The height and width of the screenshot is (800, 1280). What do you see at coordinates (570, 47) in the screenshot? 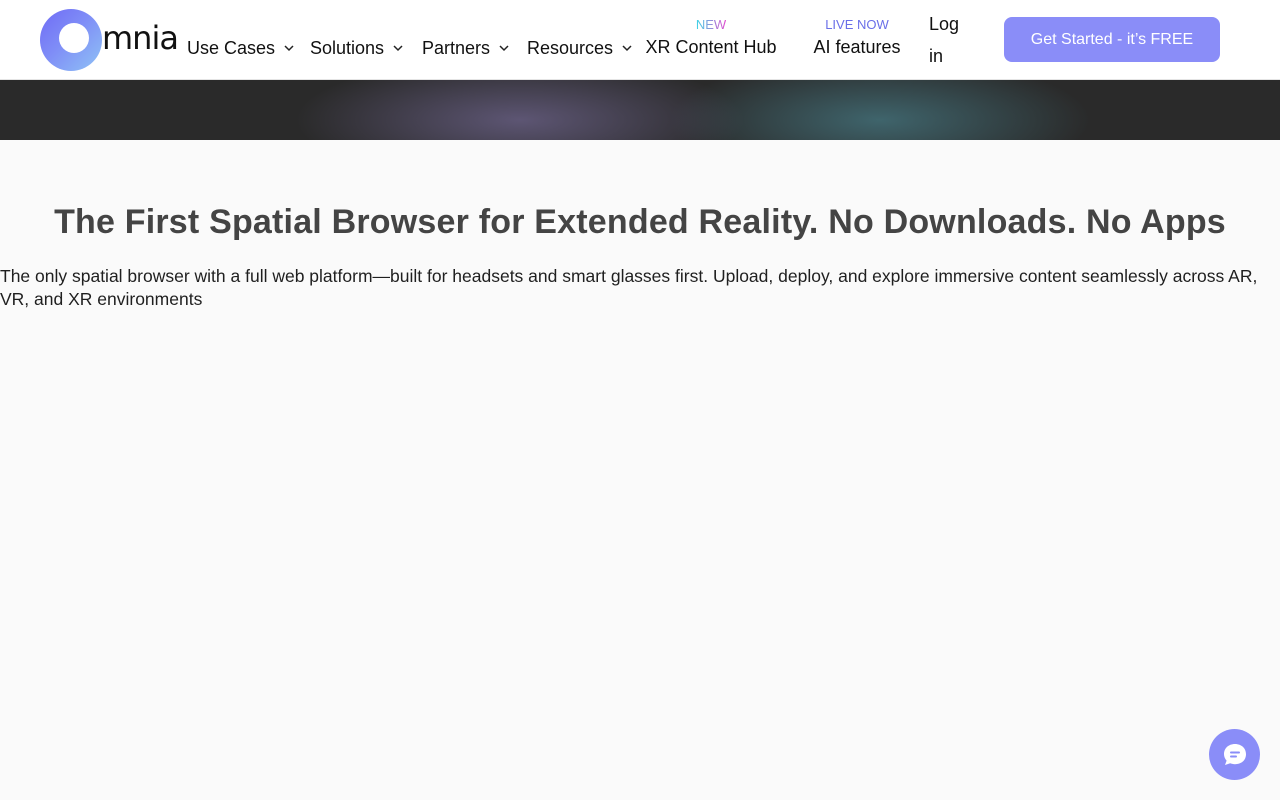
I see `nav-resources-label: Resources` at bounding box center [570, 47].